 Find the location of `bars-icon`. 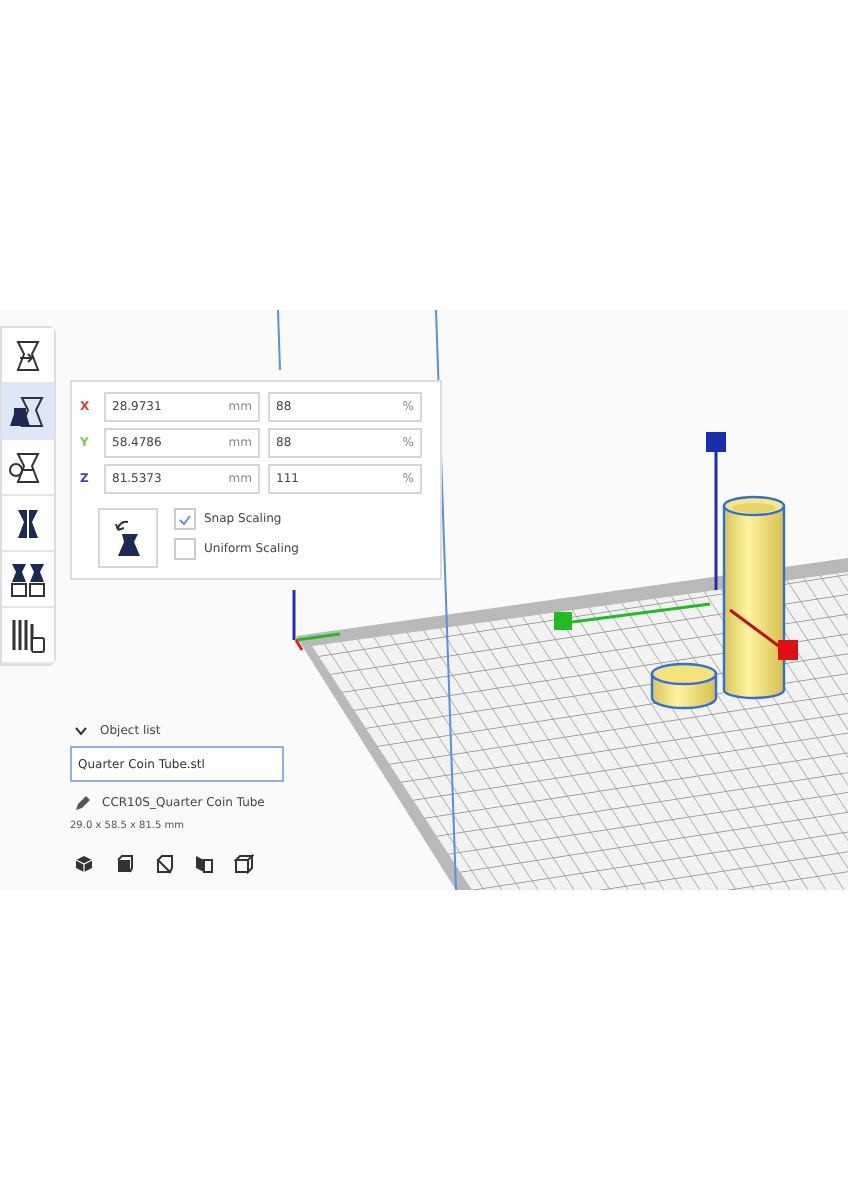

bars-icon is located at coordinates (28, 635).